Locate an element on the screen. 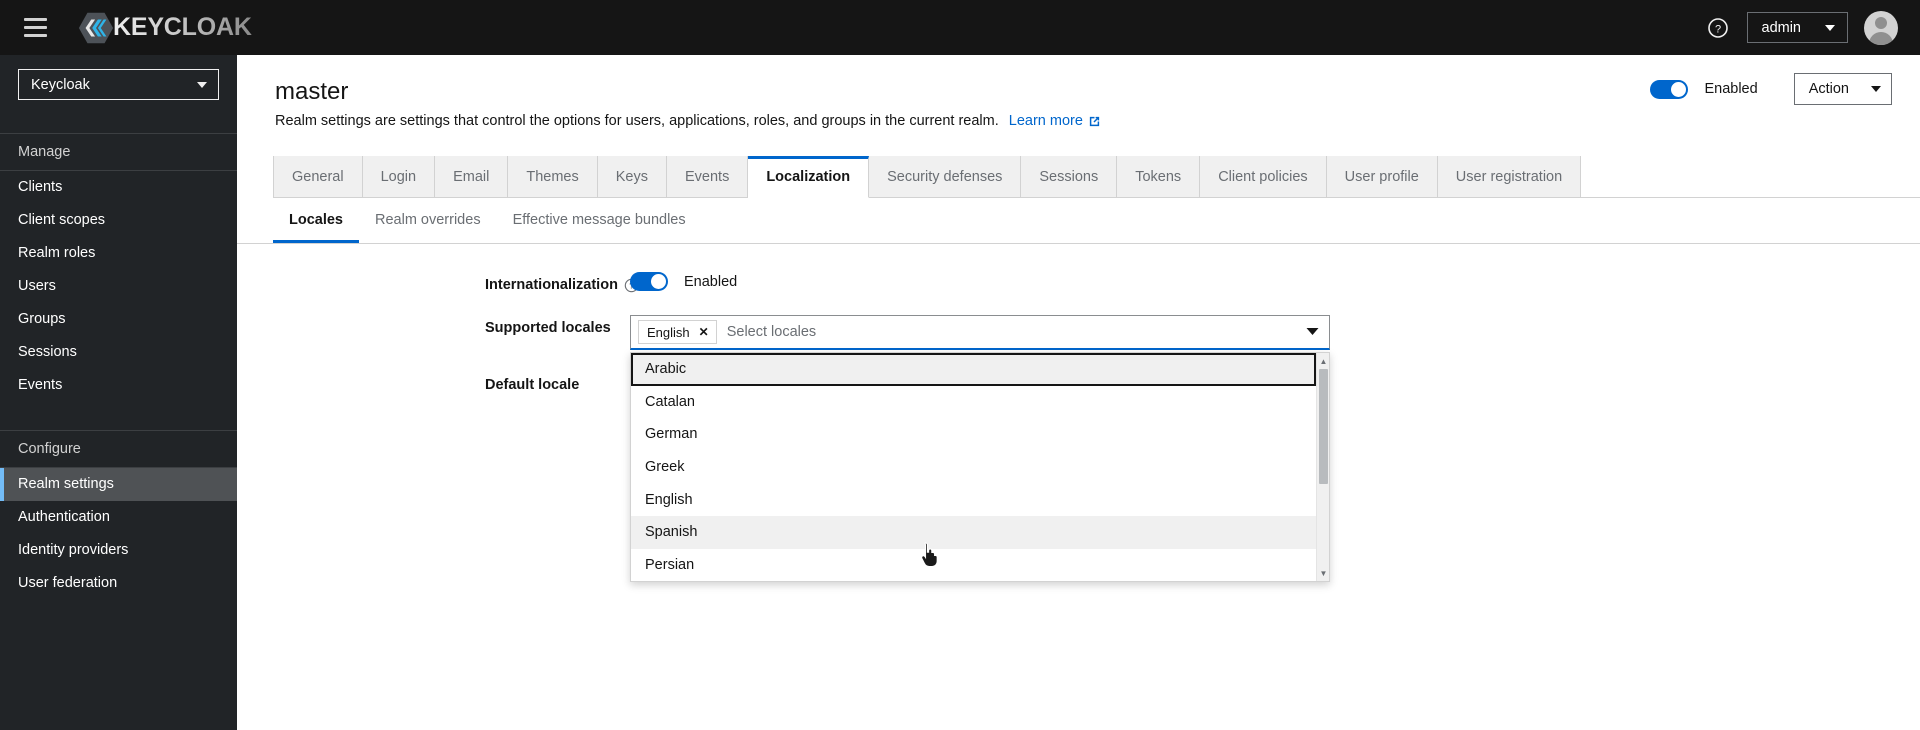 The image size is (1920, 730). tab-general: General is located at coordinates (318, 176).